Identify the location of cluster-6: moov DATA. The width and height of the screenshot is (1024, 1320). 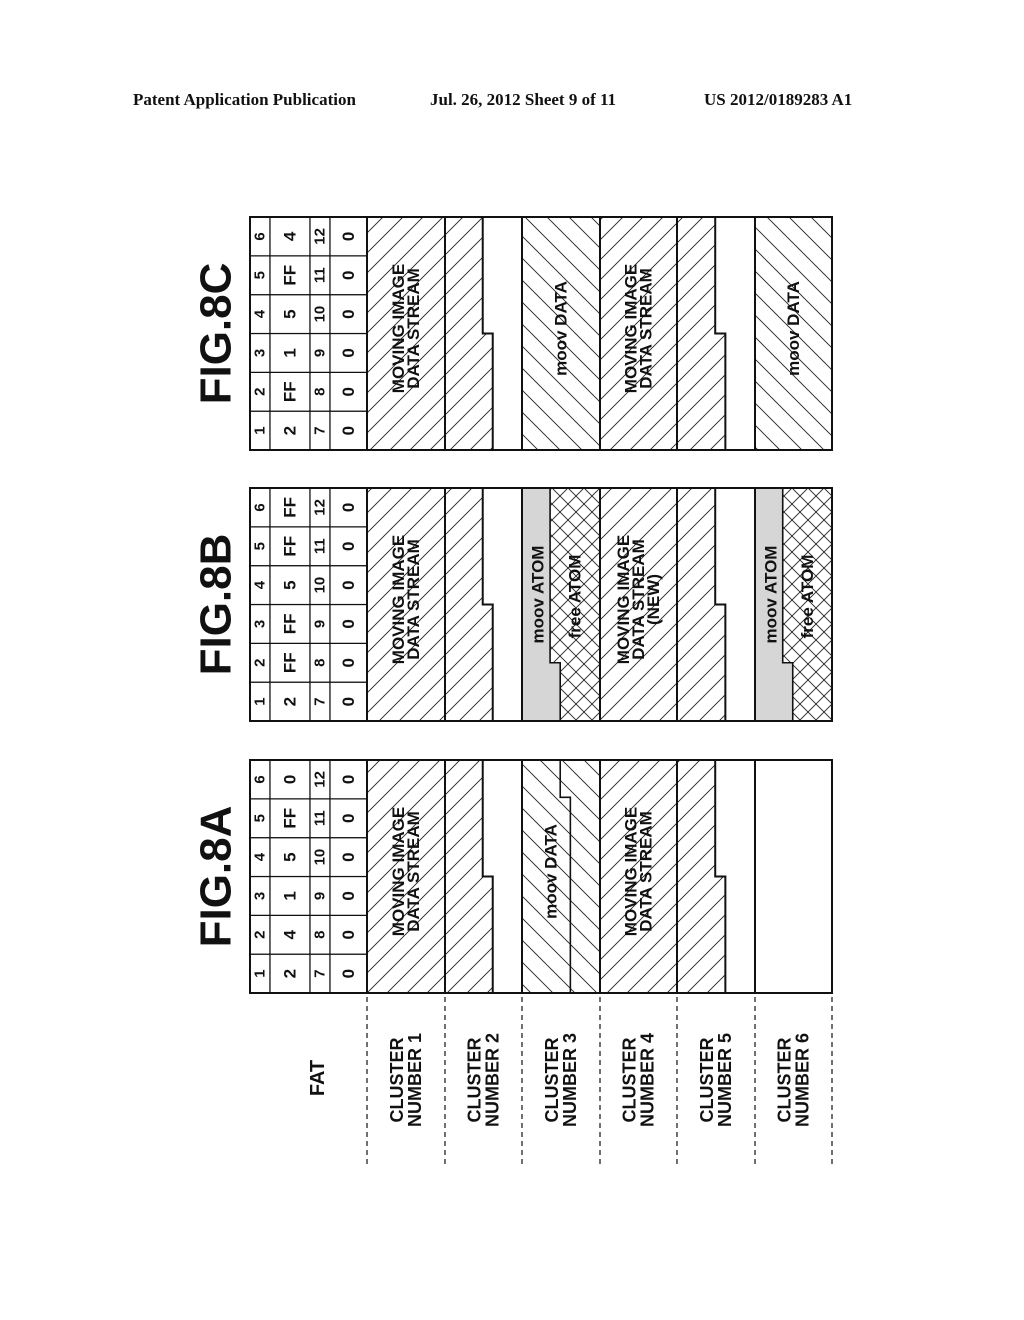
(793, 333).